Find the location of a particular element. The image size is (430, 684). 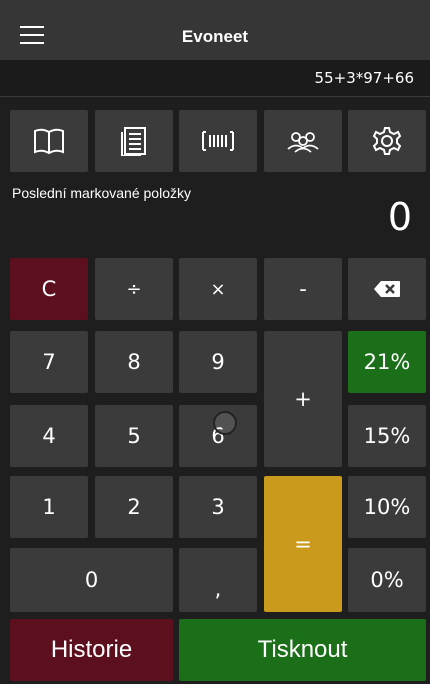

history-button: Historie is located at coordinates (91, 650).